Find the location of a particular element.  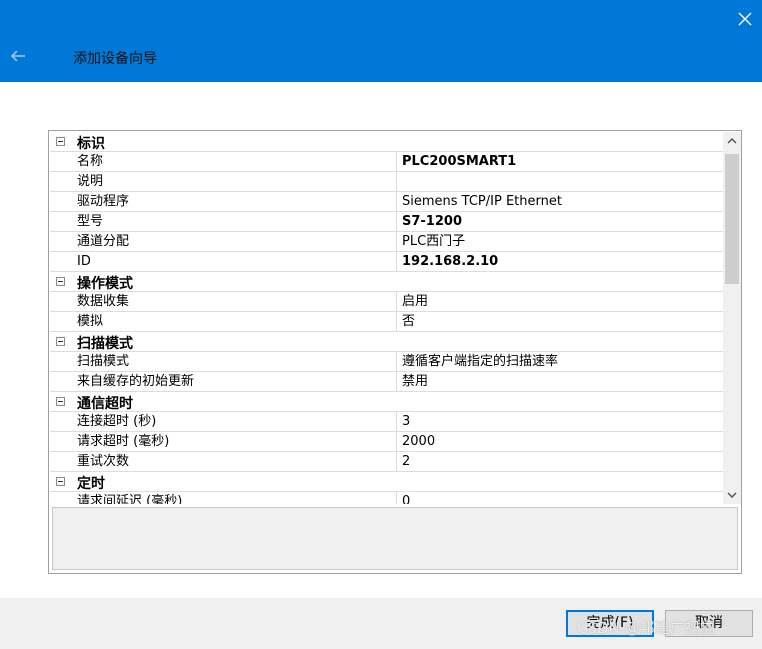

property-row: 说明 is located at coordinates (386, 182).